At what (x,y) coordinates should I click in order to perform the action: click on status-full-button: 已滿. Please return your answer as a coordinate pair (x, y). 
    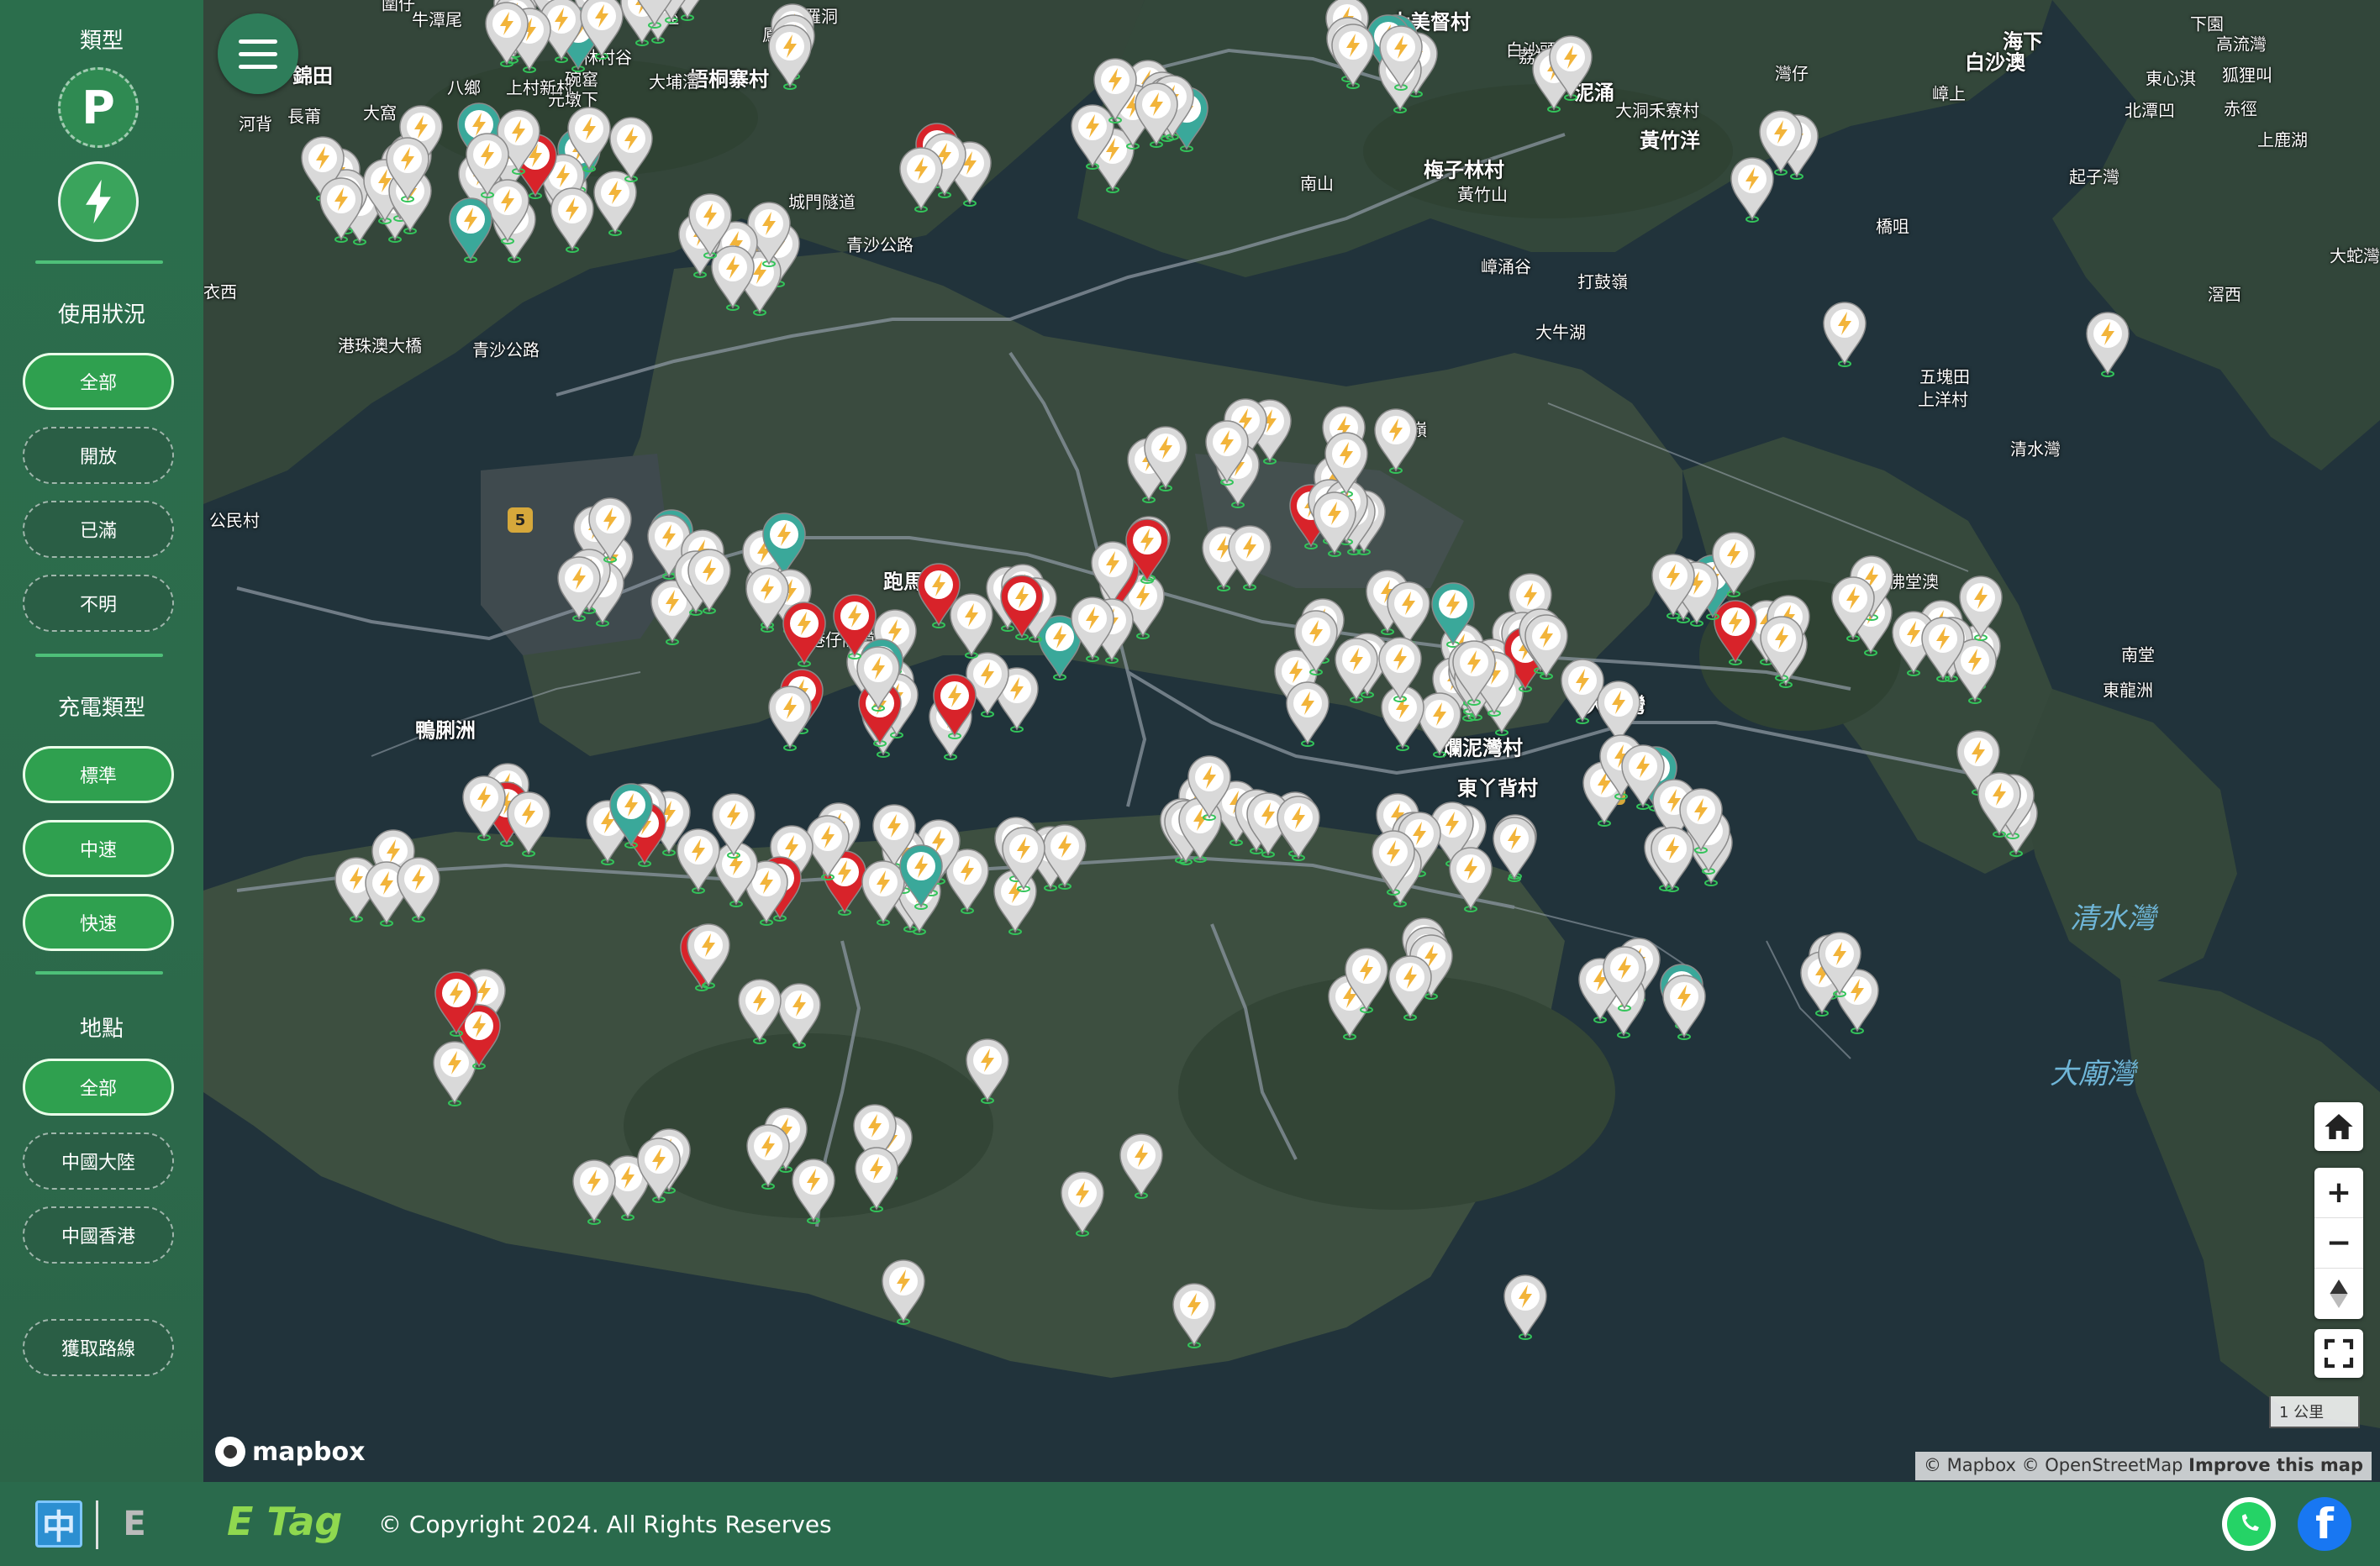
    Looking at the image, I should click on (99, 529).